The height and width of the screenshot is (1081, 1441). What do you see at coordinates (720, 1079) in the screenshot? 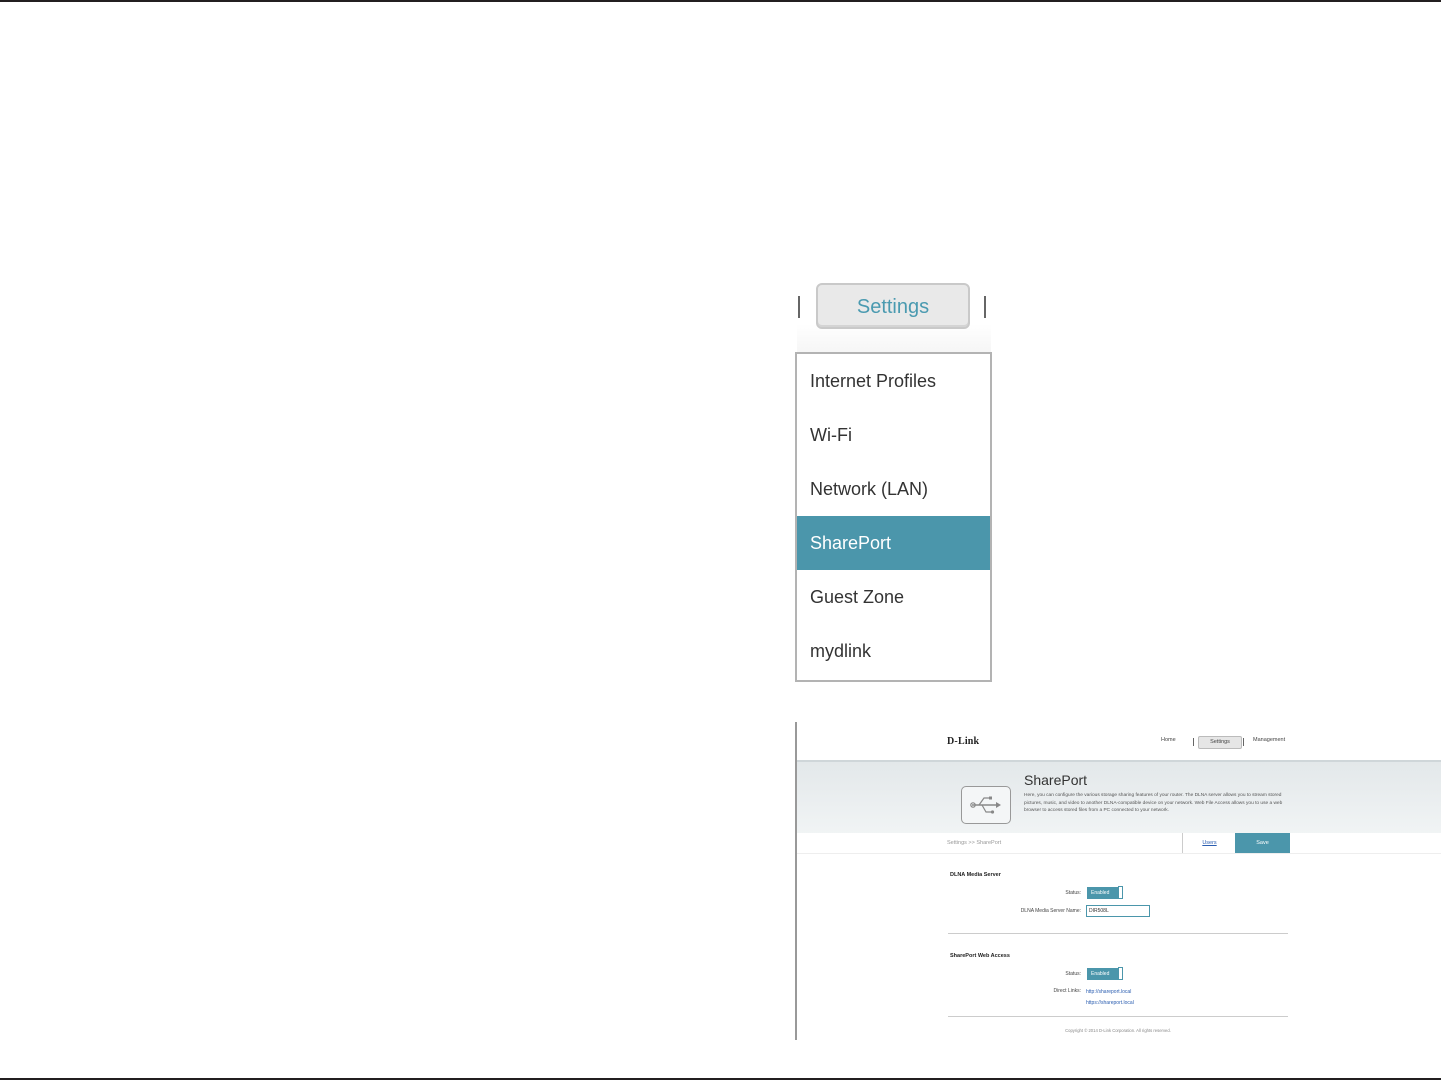
I see `bottom-rule` at bounding box center [720, 1079].